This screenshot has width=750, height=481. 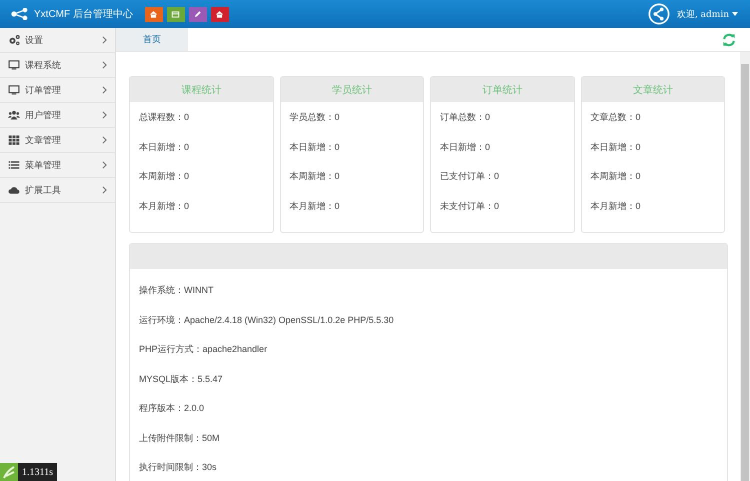 What do you see at coordinates (178, 467) in the screenshot?
I see `info-text: 执行时间限制：30s` at bounding box center [178, 467].